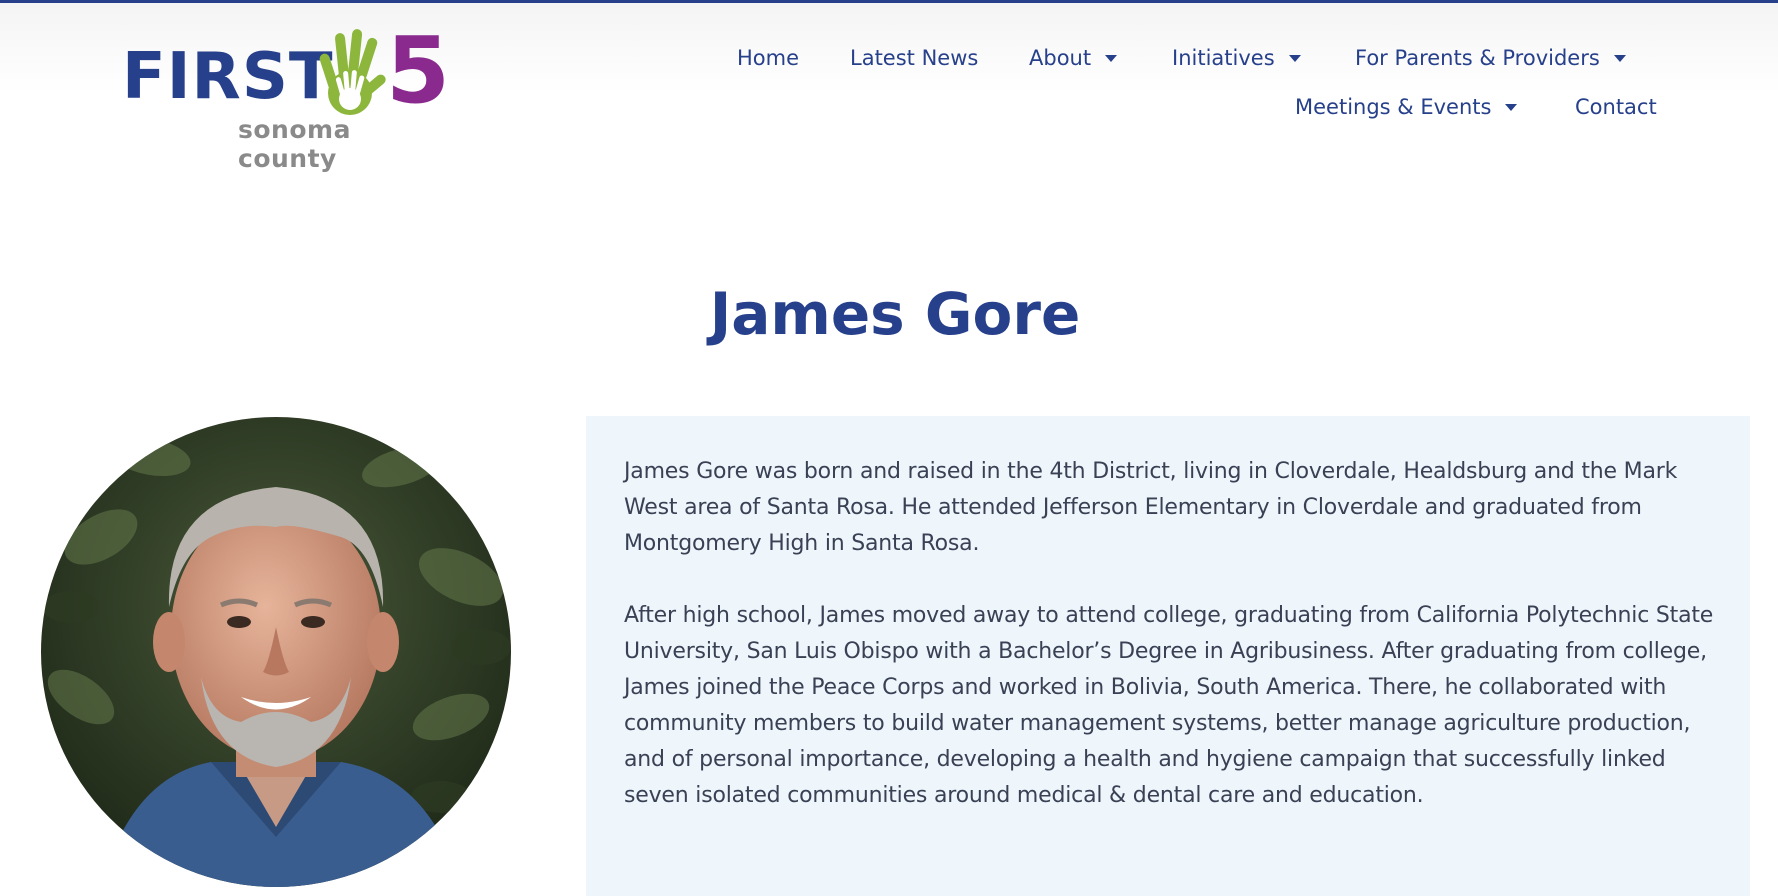 The width and height of the screenshot is (1778, 896). I want to click on nav-item-label: Home, so click(768, 58).